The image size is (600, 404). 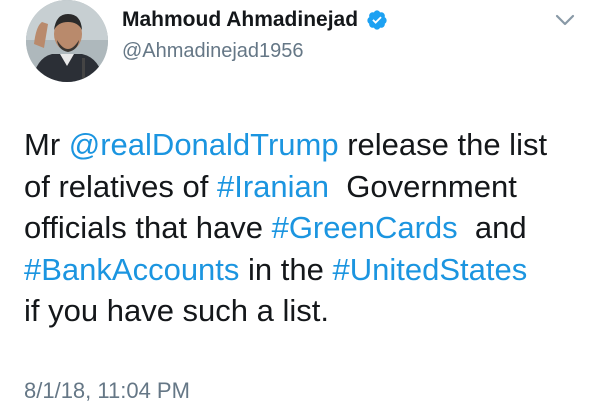 I want to click on verified-badge-icon, so click(x=377, y=20).